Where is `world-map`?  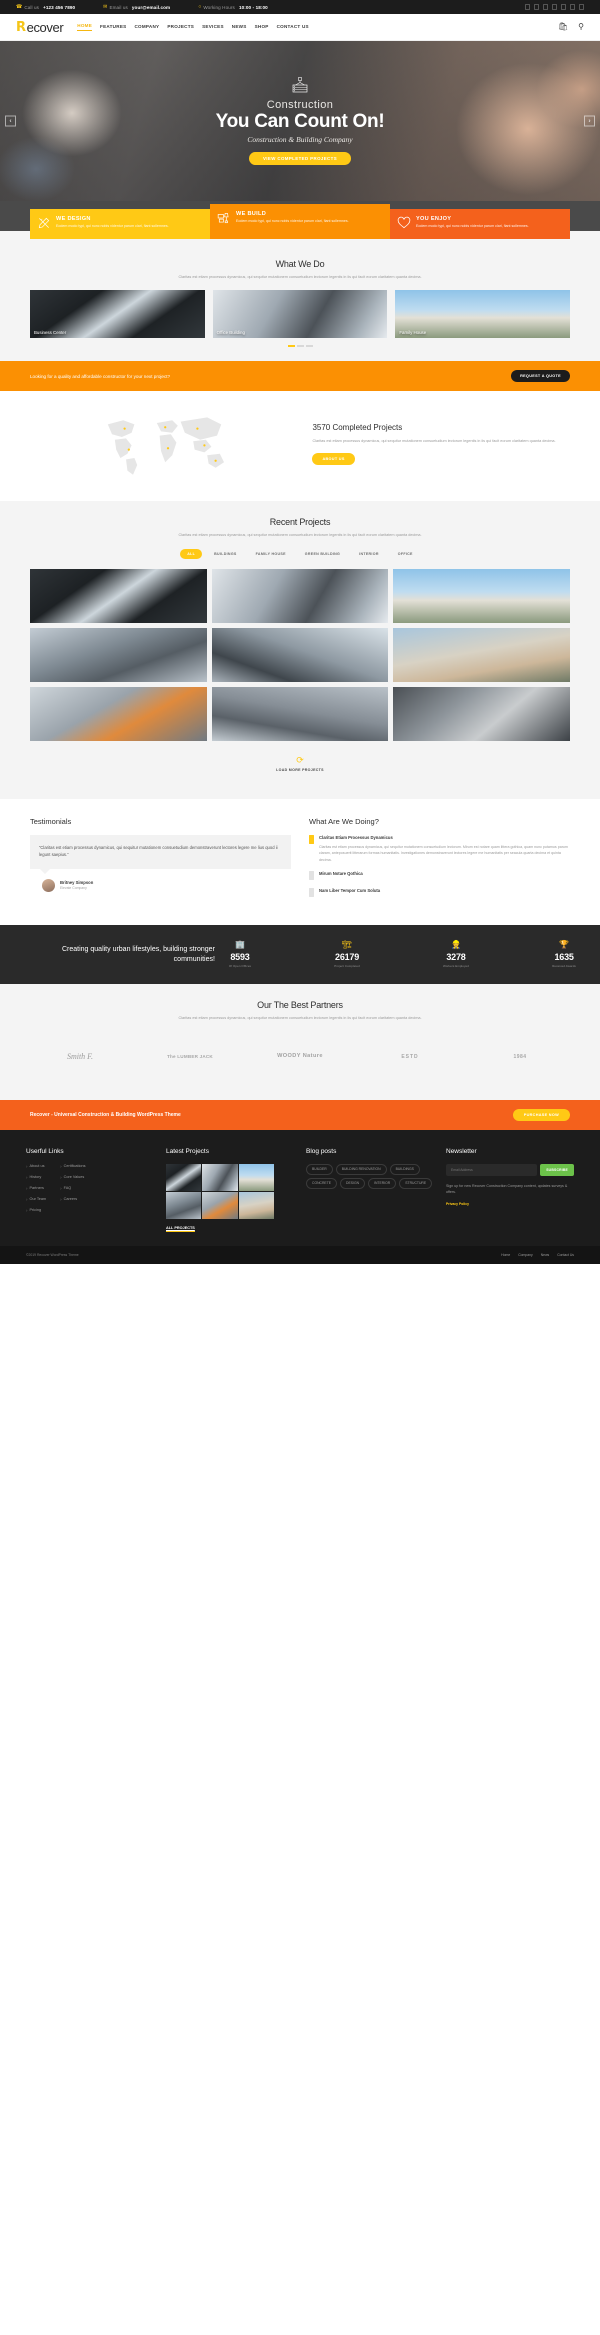
world-map is located at coordinates (165, 444).